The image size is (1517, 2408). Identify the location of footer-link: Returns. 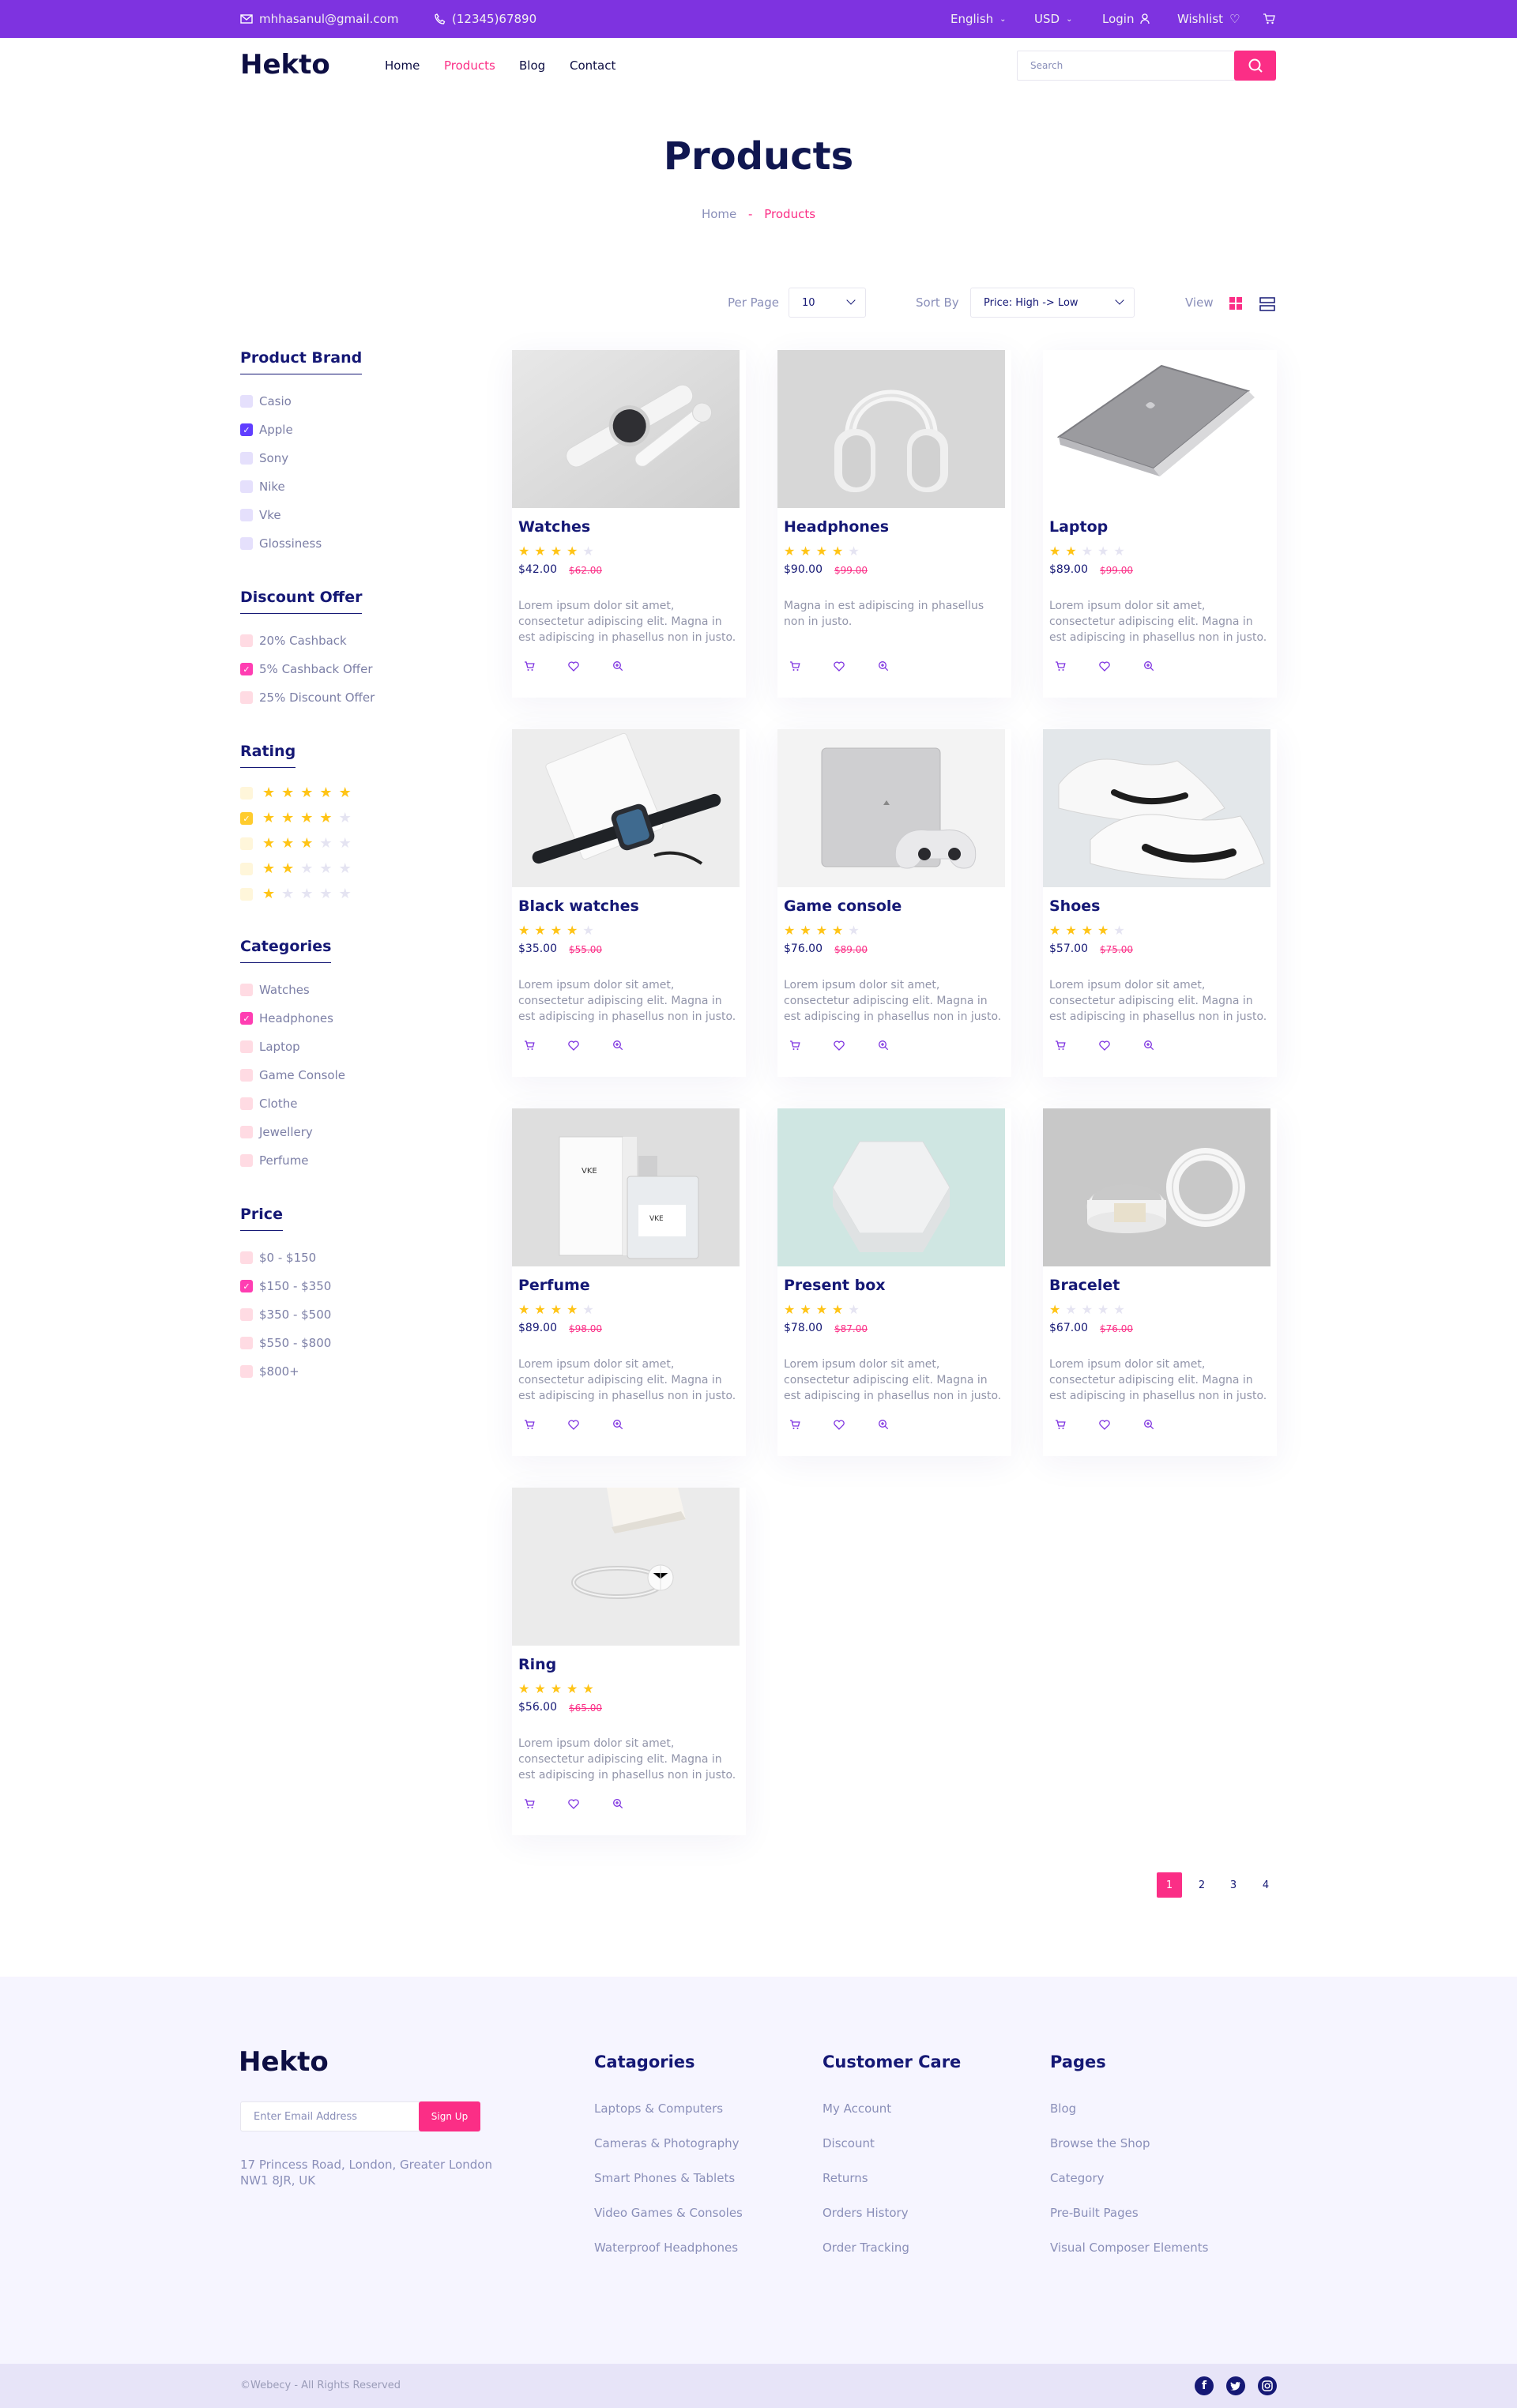
(845, 2178).